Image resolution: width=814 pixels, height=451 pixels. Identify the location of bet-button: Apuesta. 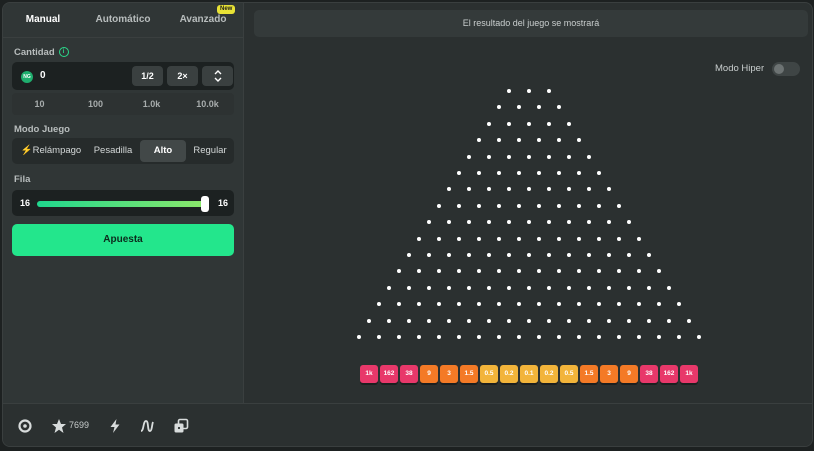
(123, 240).